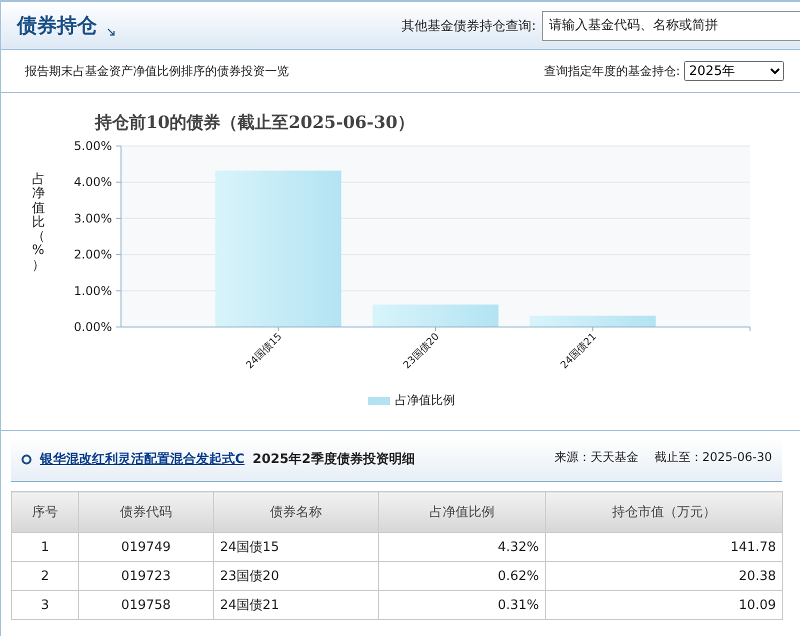 The width and height of the screenshot is (800, 636). Describe the element at coordinates (45, 547) in the screenshot. I see `table-cell: 1` at that location.